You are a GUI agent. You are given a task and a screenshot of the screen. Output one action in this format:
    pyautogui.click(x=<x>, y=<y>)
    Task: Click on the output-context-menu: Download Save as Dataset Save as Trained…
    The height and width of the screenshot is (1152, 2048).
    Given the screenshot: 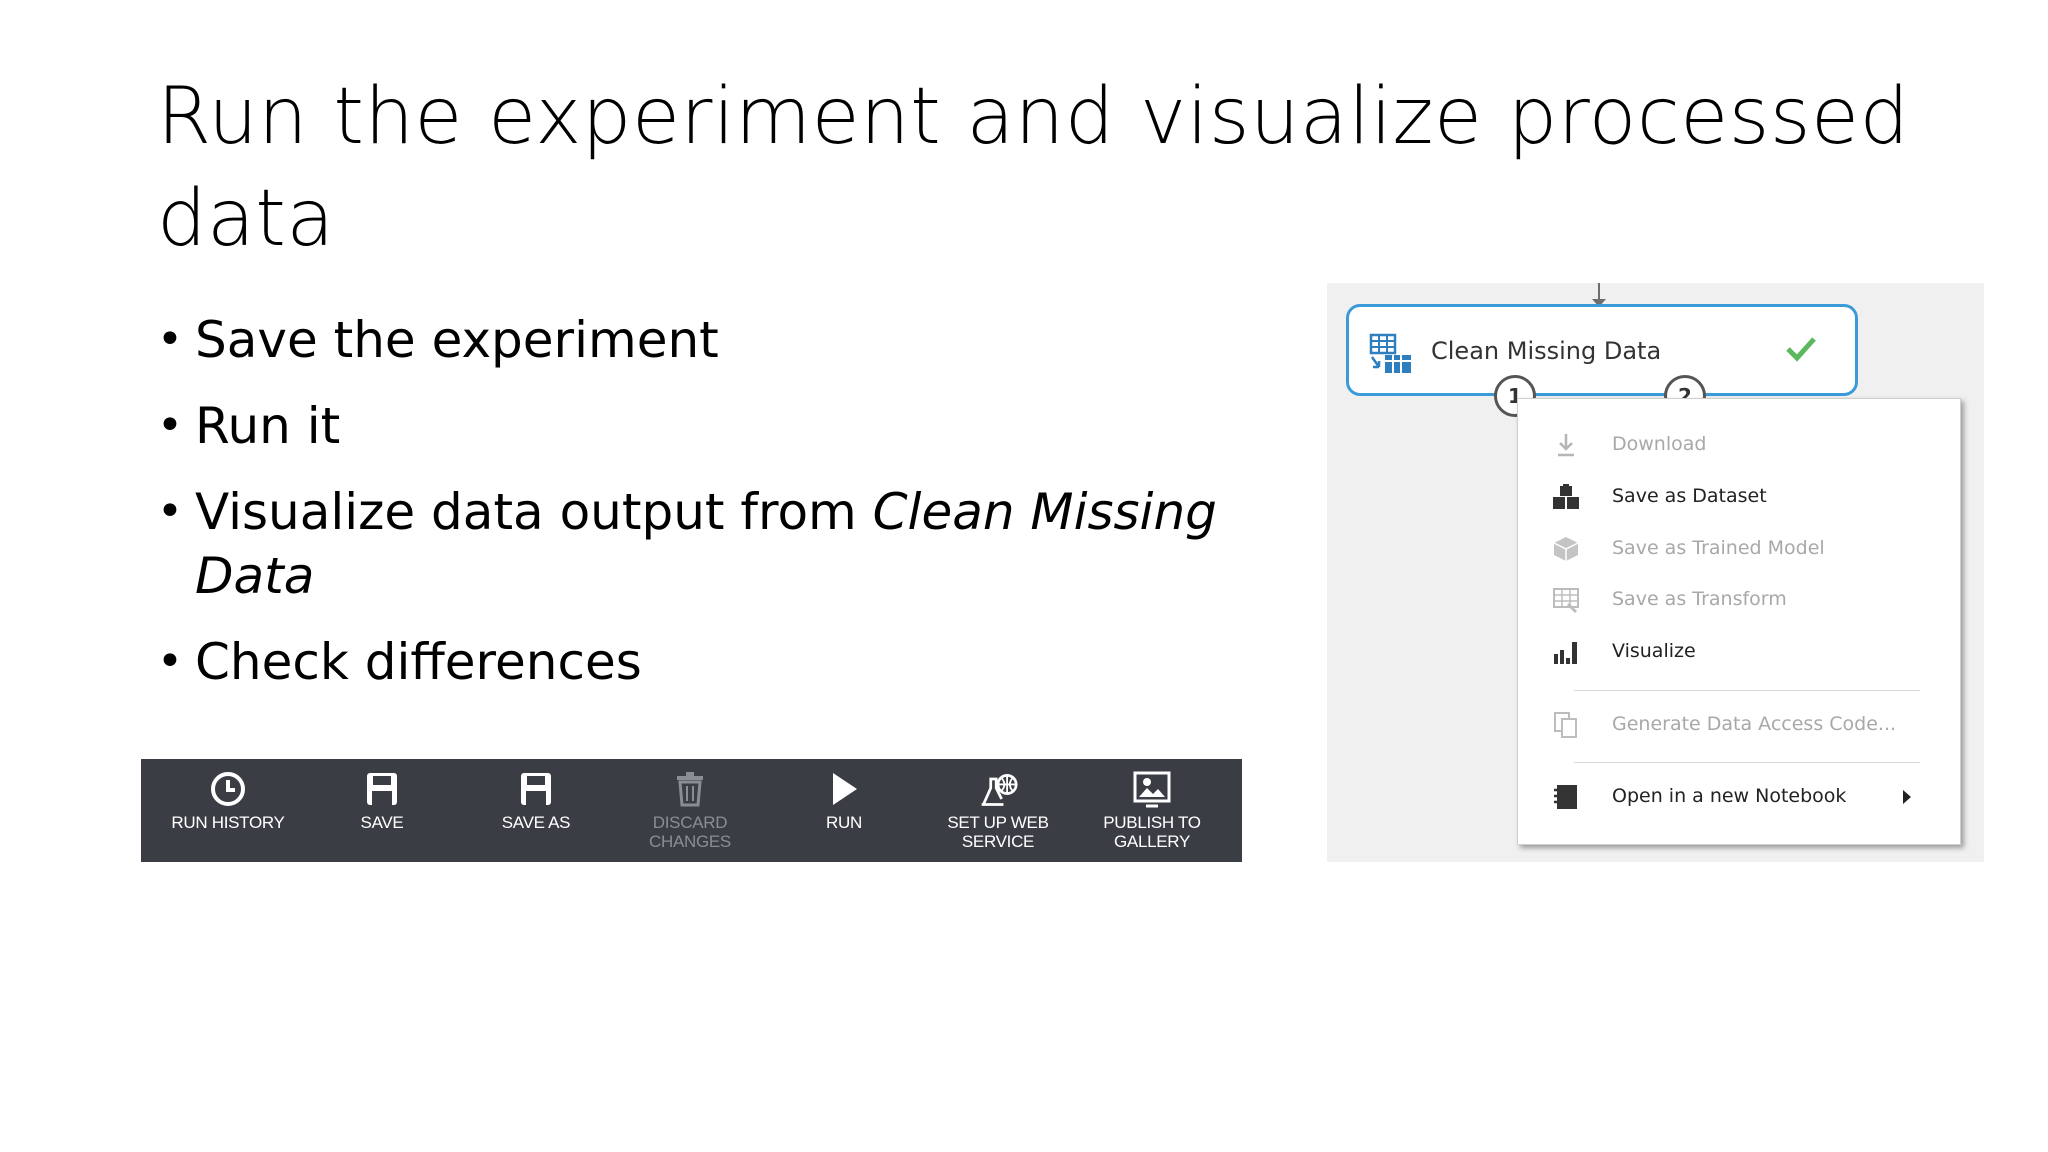 What is the action you would take?
    pyautogui.click(x=1739, y=621)
    